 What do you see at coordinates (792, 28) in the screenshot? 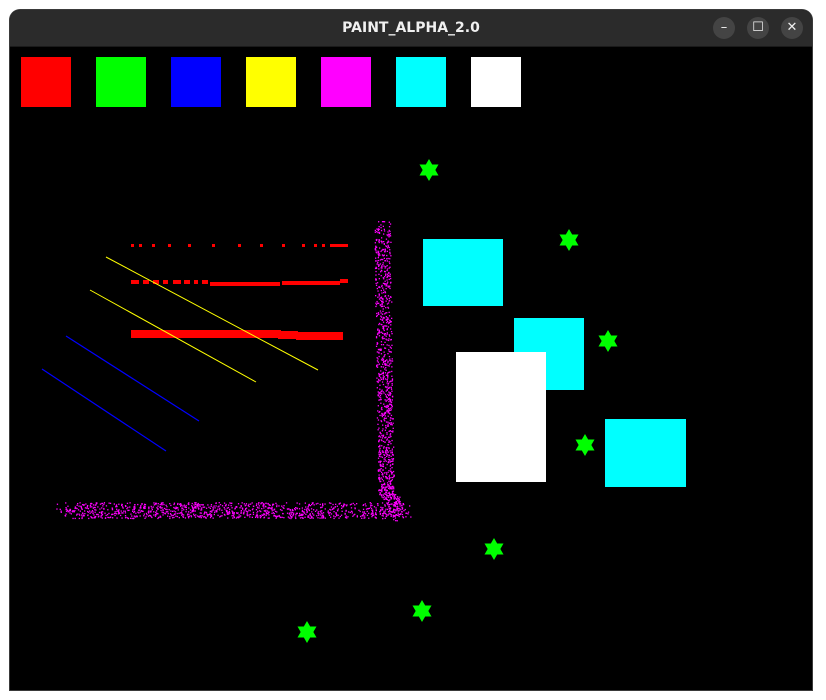
I see `close-button: ✕` at bounding box center [792, 28].